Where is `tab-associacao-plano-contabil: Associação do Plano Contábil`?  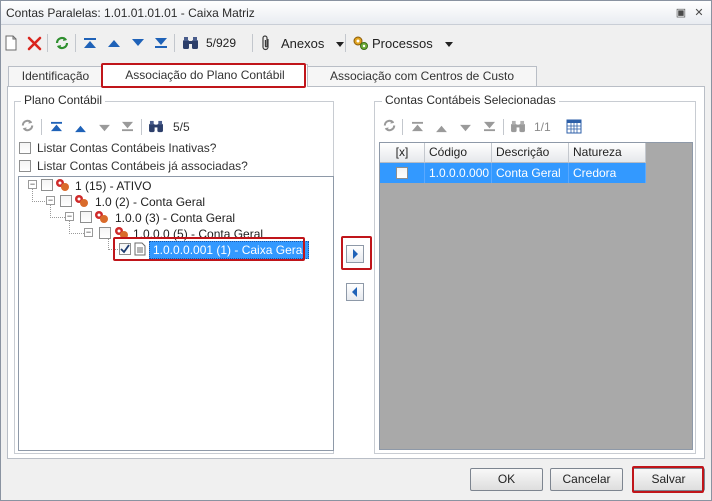 tab-associacao-plano-contabil: Associação do Plano Contábil is located at coordinates (205, 75).